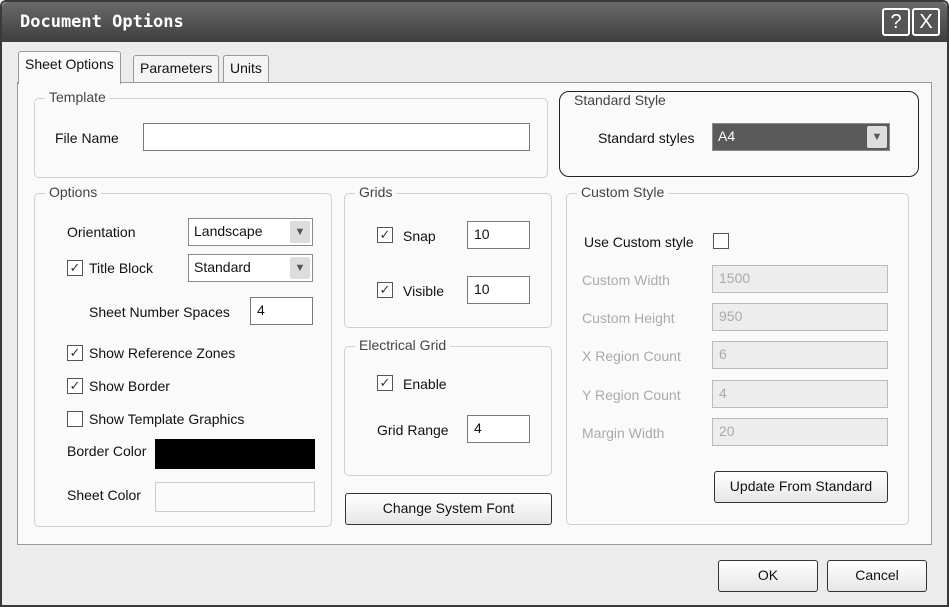 This screenshot has height=607, width=949. What do you see at coordinates (167, 419) in the screenshot?
I see `show-template-graphics-label: Show Template Graphics` at bounding box center [167, 419].